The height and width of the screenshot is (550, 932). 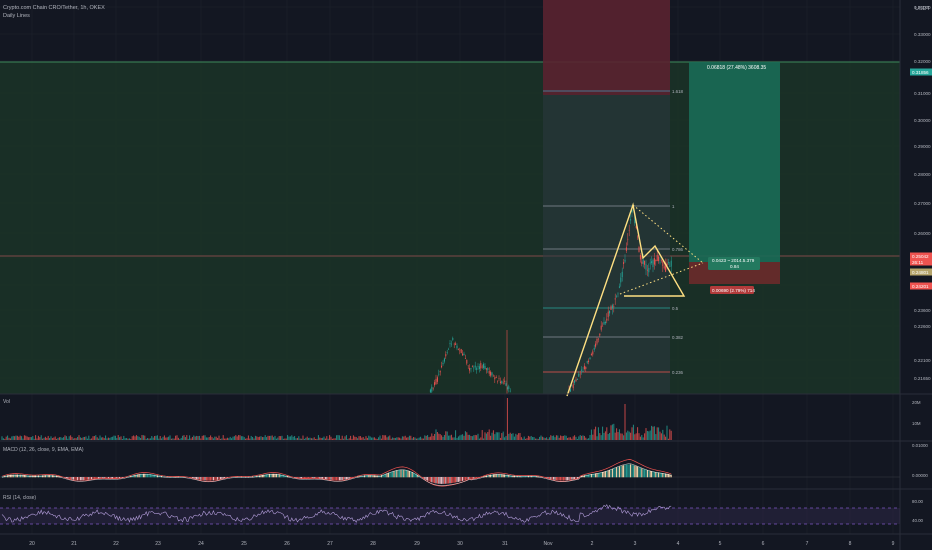 What do you see at coordinates (678, 91) in the screenshot?
I see `fib-label: 1.618` at bounding box center [678, 91].